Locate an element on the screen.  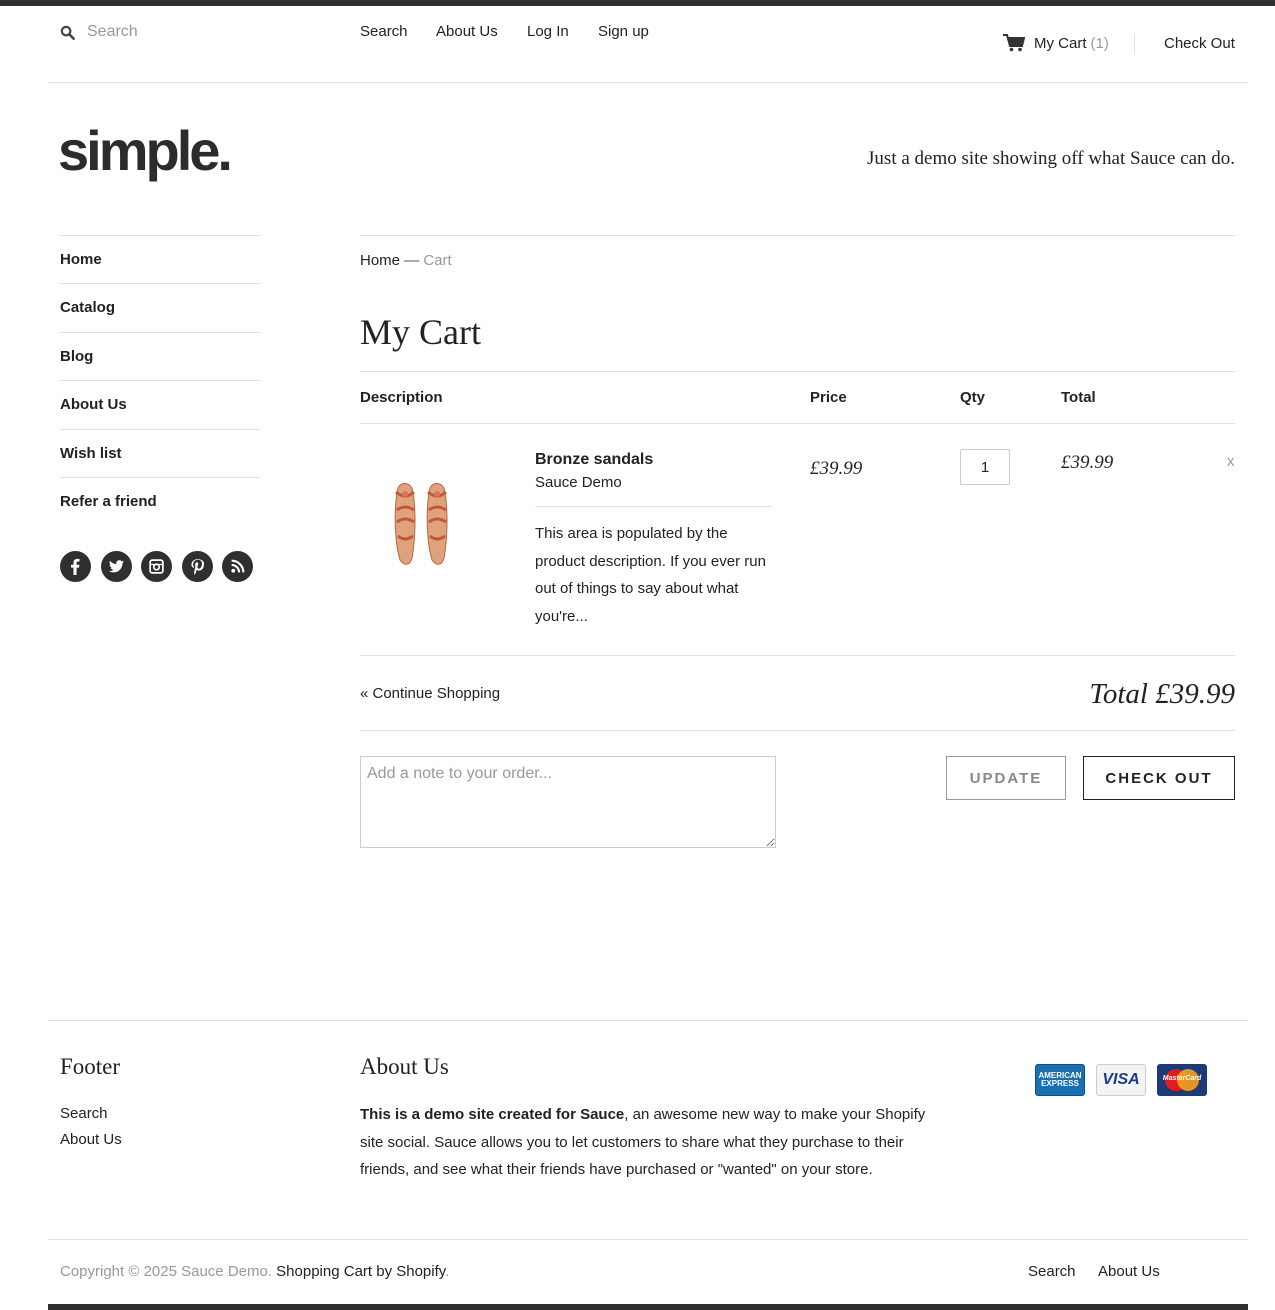
row-bottom-rule is located at coordinates (797, 655).